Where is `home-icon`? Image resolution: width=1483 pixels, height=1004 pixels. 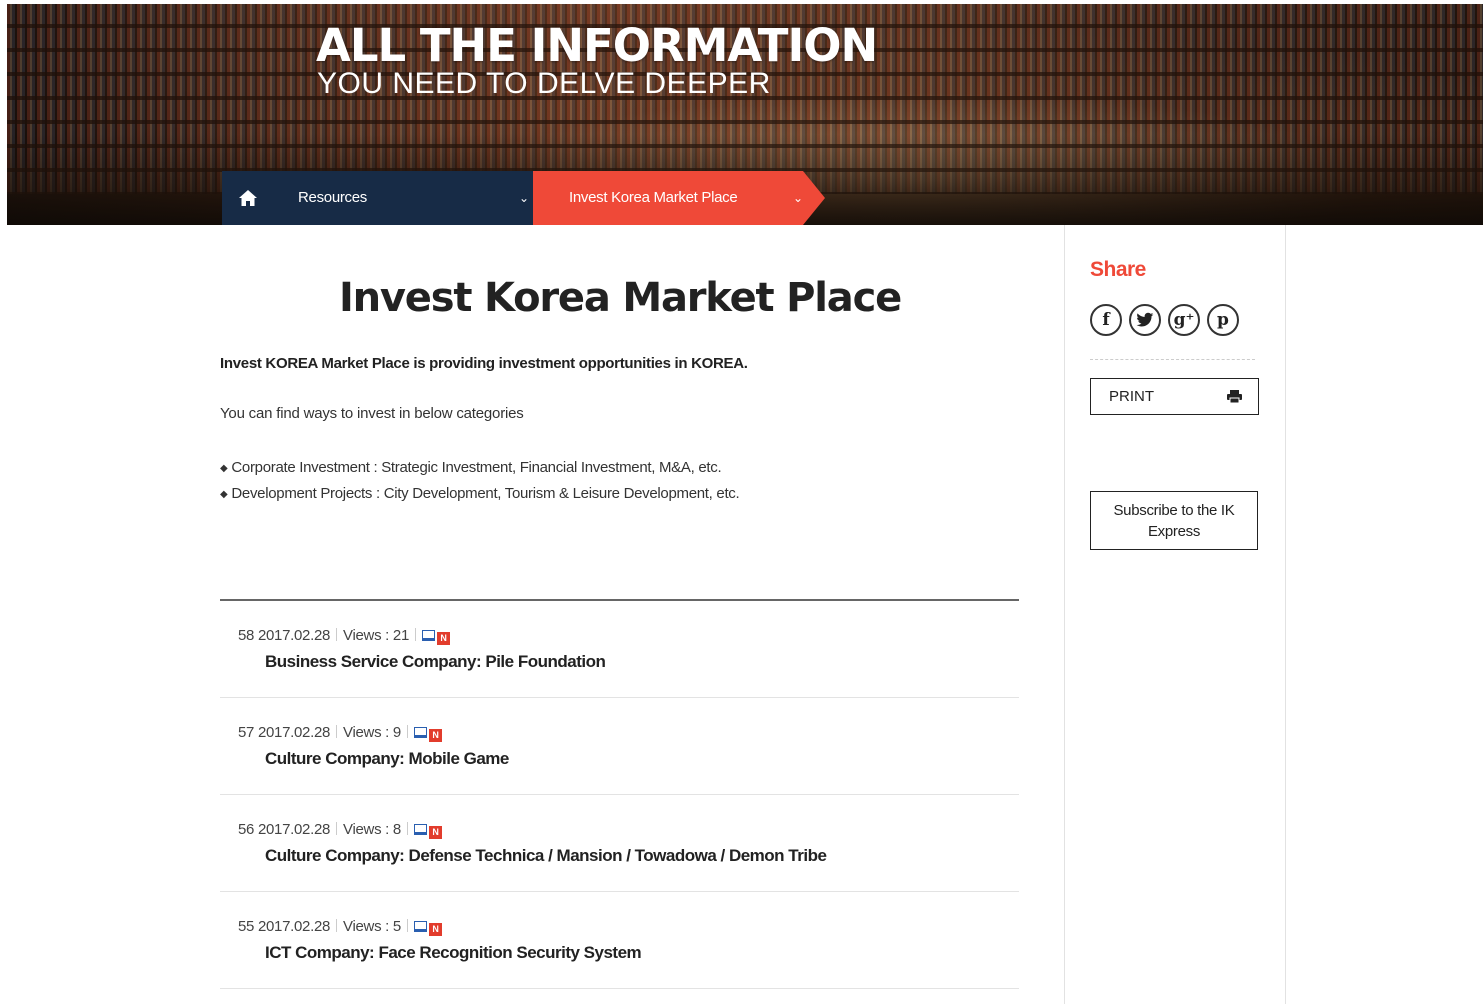
home-icon is located at coordinates (248, 198).